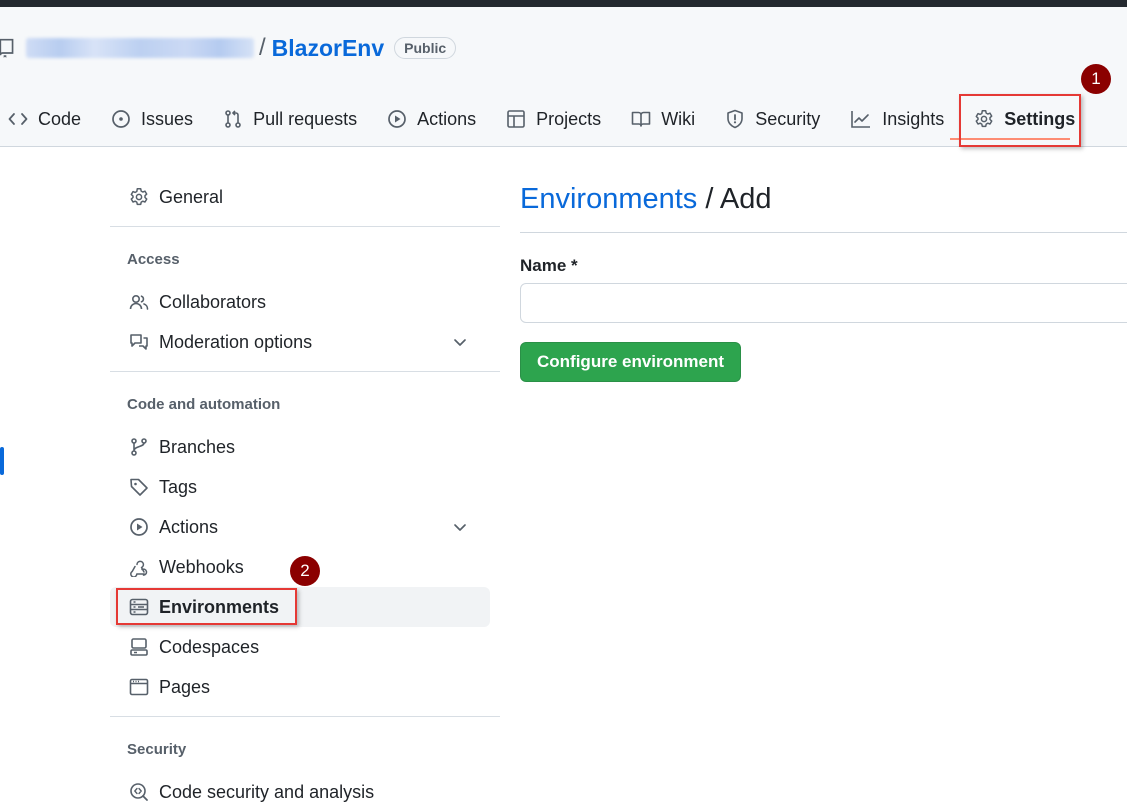 Image resolution: width=1127 pixels, height=812 pixels. What do you see at coordinates (191, 196) in the screenshot?
I see `sidebar-item-label: General` at bounding box center [191, 196].